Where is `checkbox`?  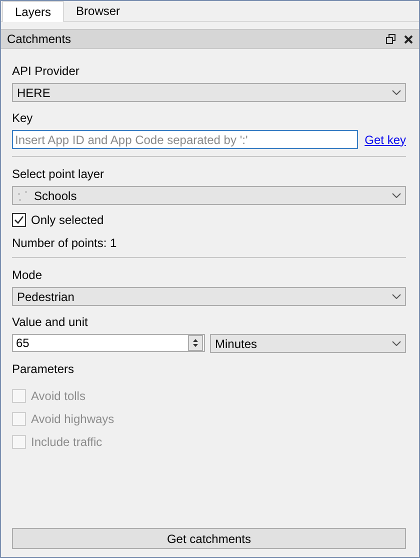 checkbox is located at coordinates (19, 220).